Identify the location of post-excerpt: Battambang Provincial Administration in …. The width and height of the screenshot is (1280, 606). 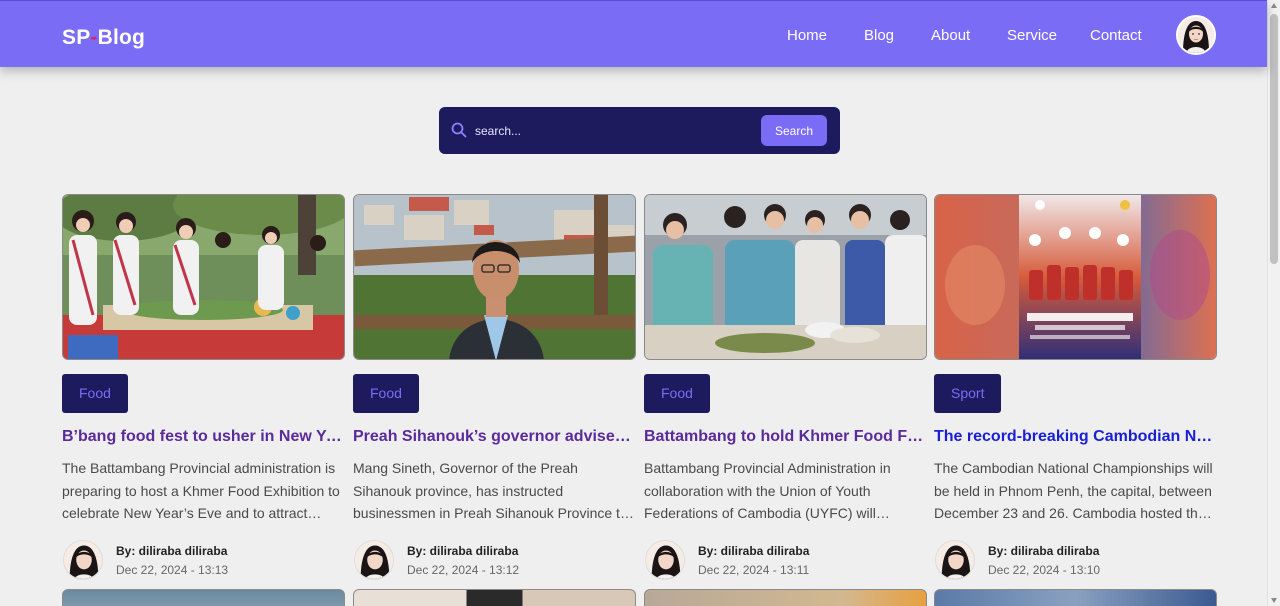
(767, 490).